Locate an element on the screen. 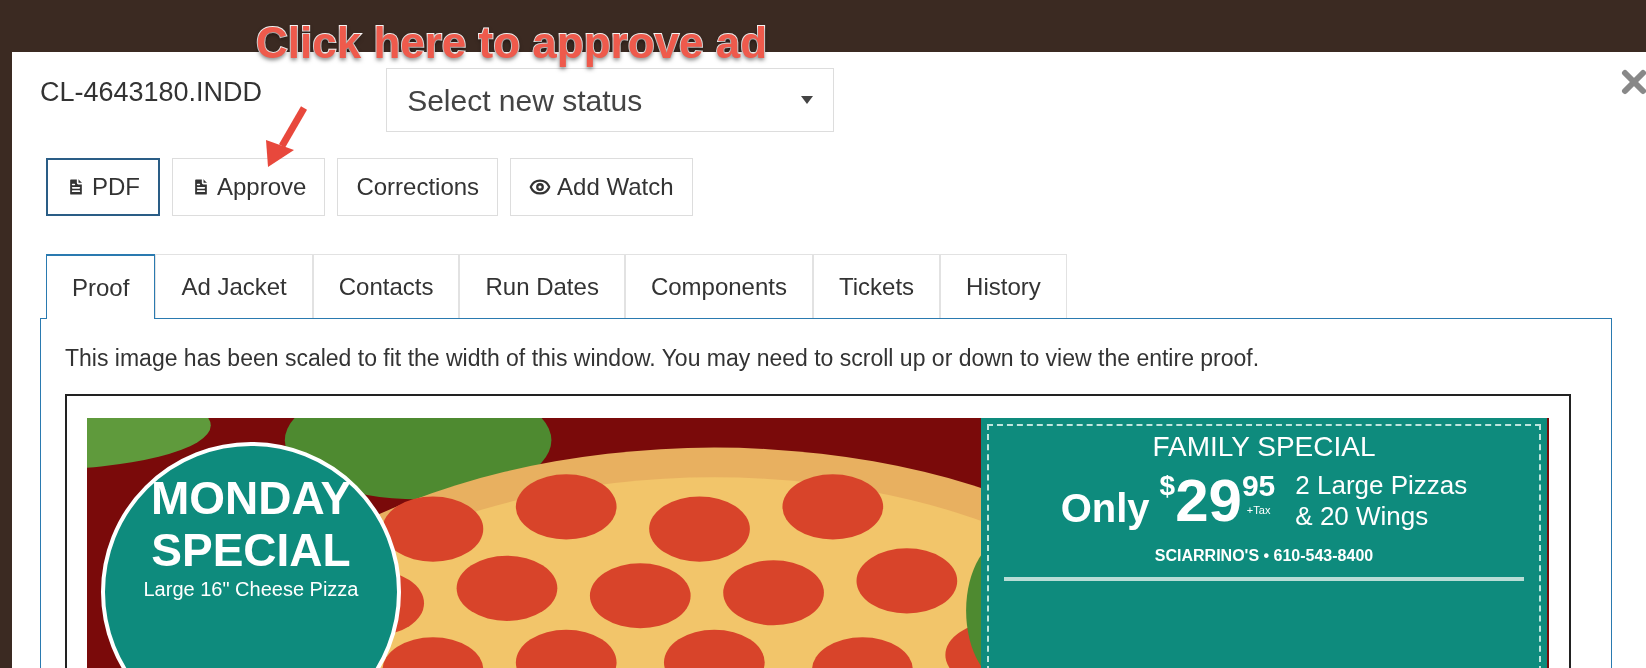 This screenshot has width=1646, height=668. toolbar-button: Approve is located at coordinates (249, 187).